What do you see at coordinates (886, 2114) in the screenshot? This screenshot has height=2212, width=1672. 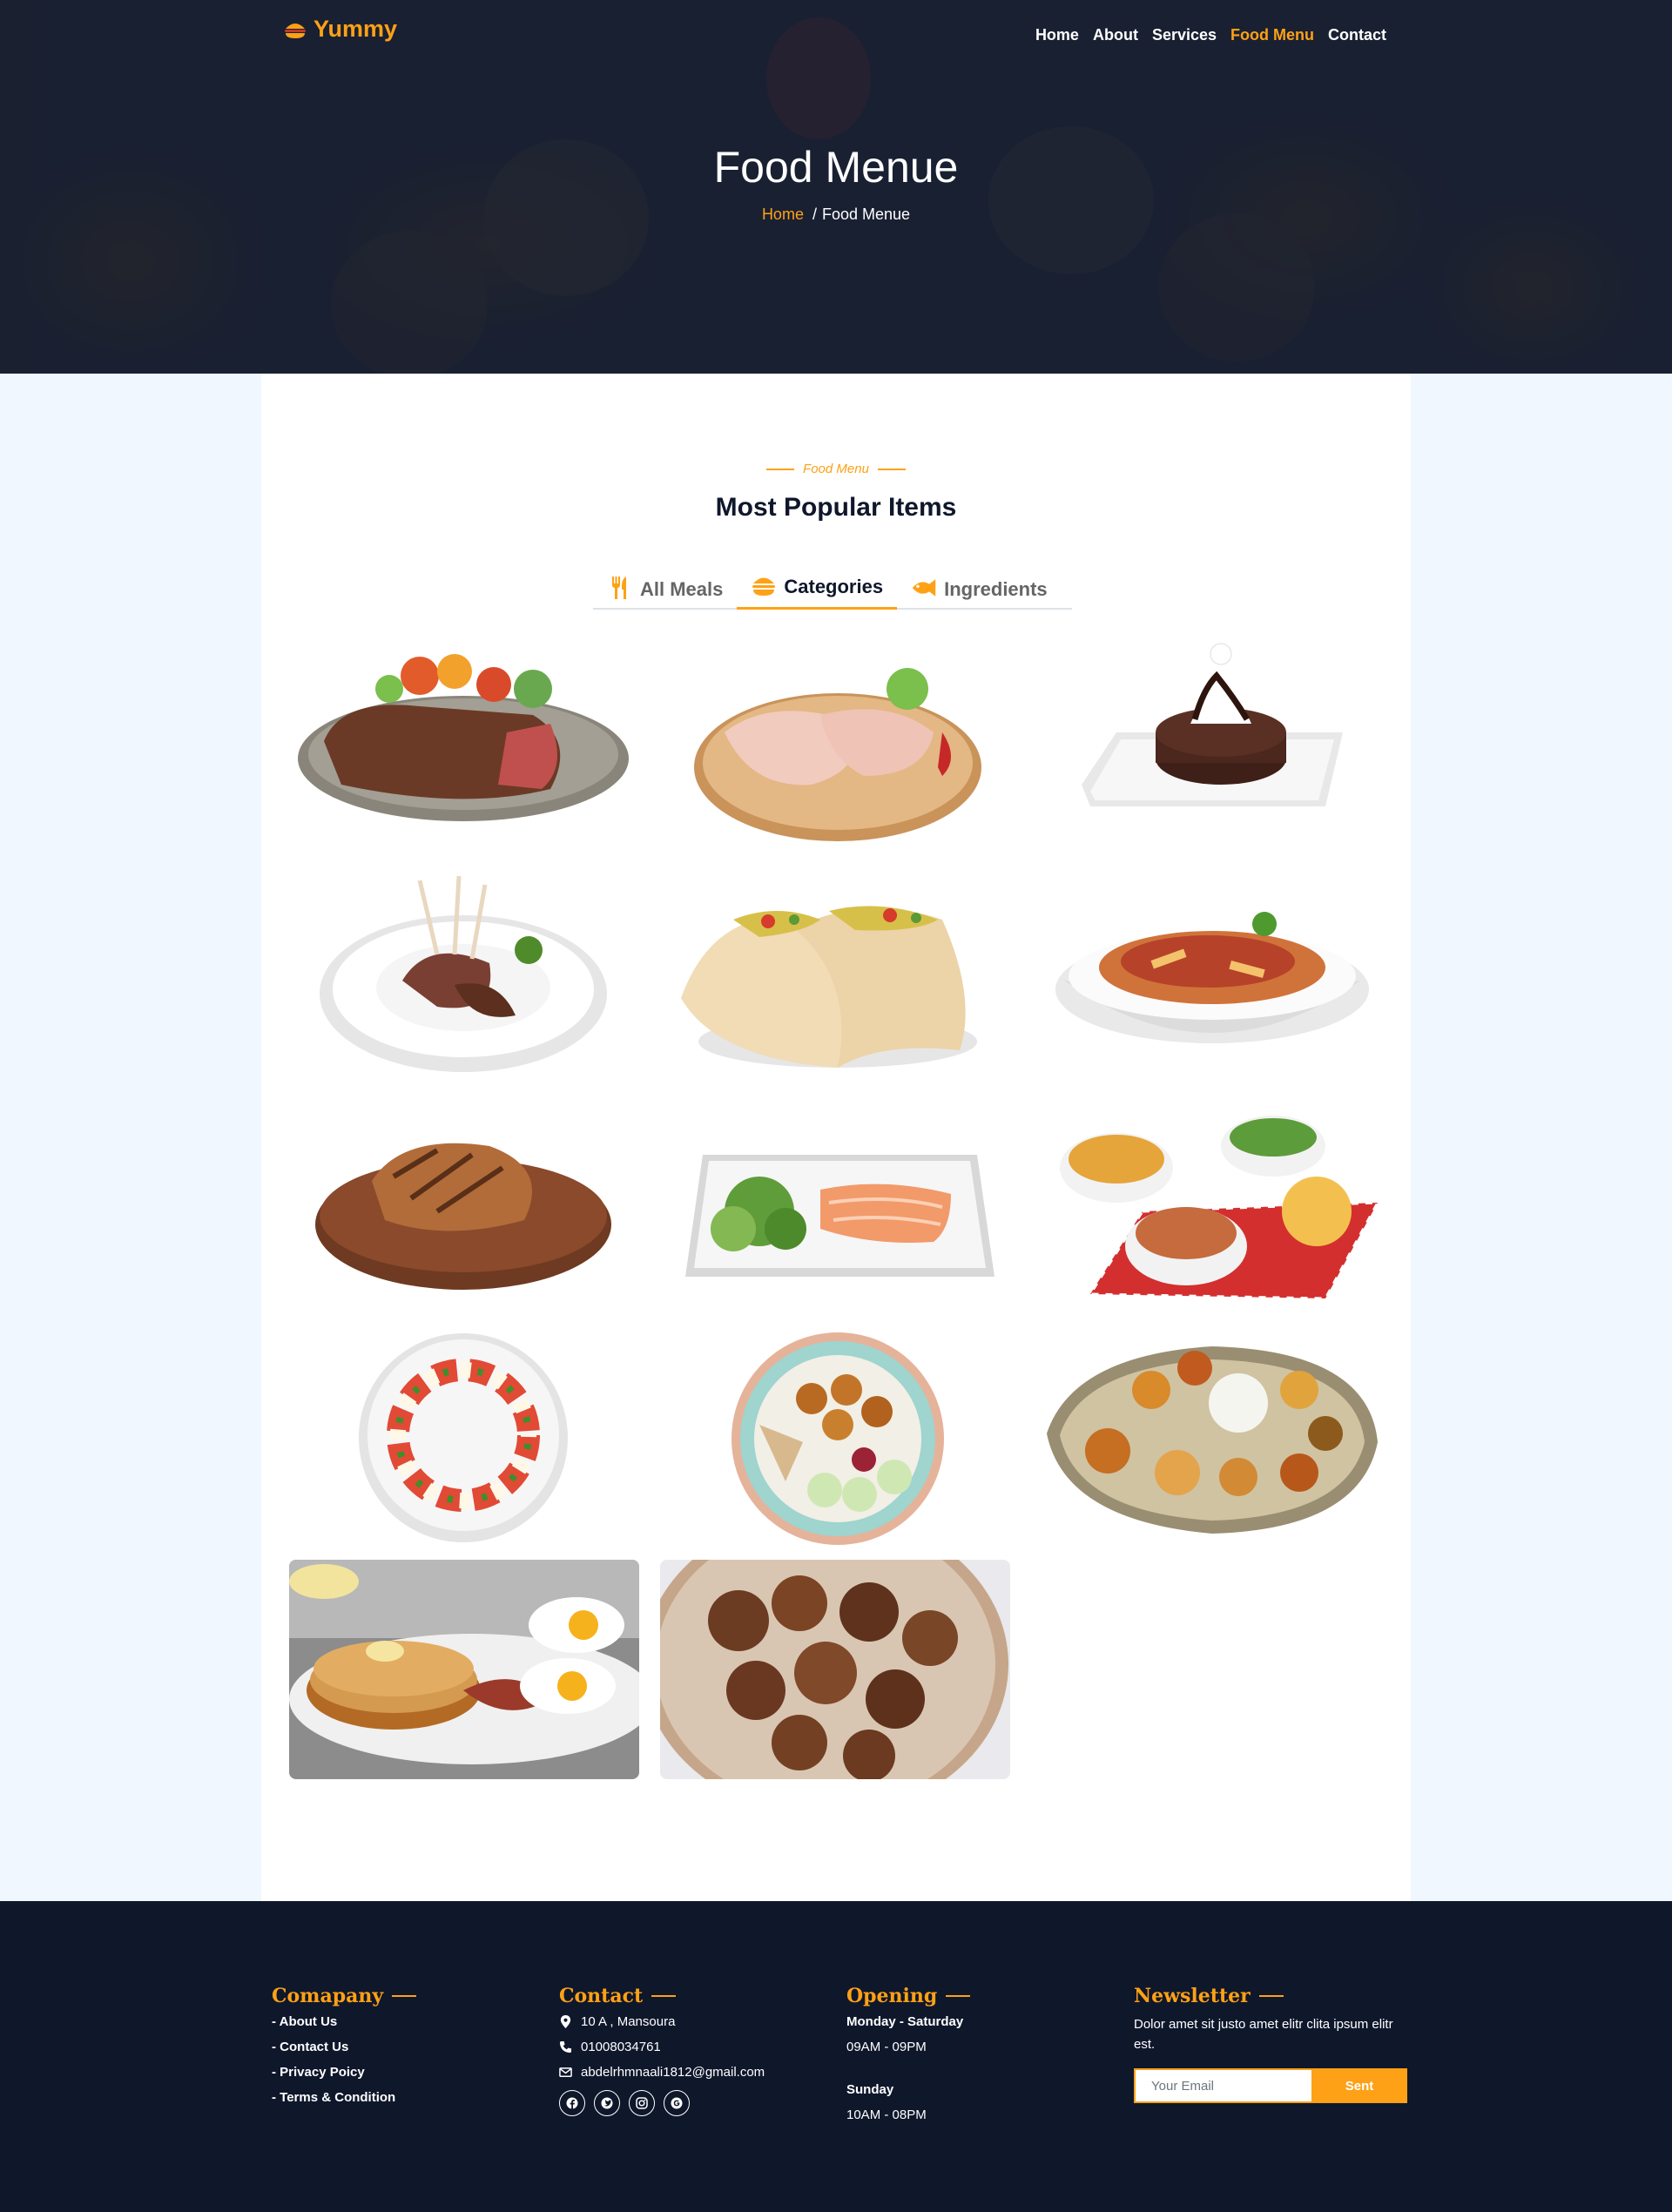 I see `opening-hours-sunday: 10AM - 08PM` at bounding box center [886, 2114].